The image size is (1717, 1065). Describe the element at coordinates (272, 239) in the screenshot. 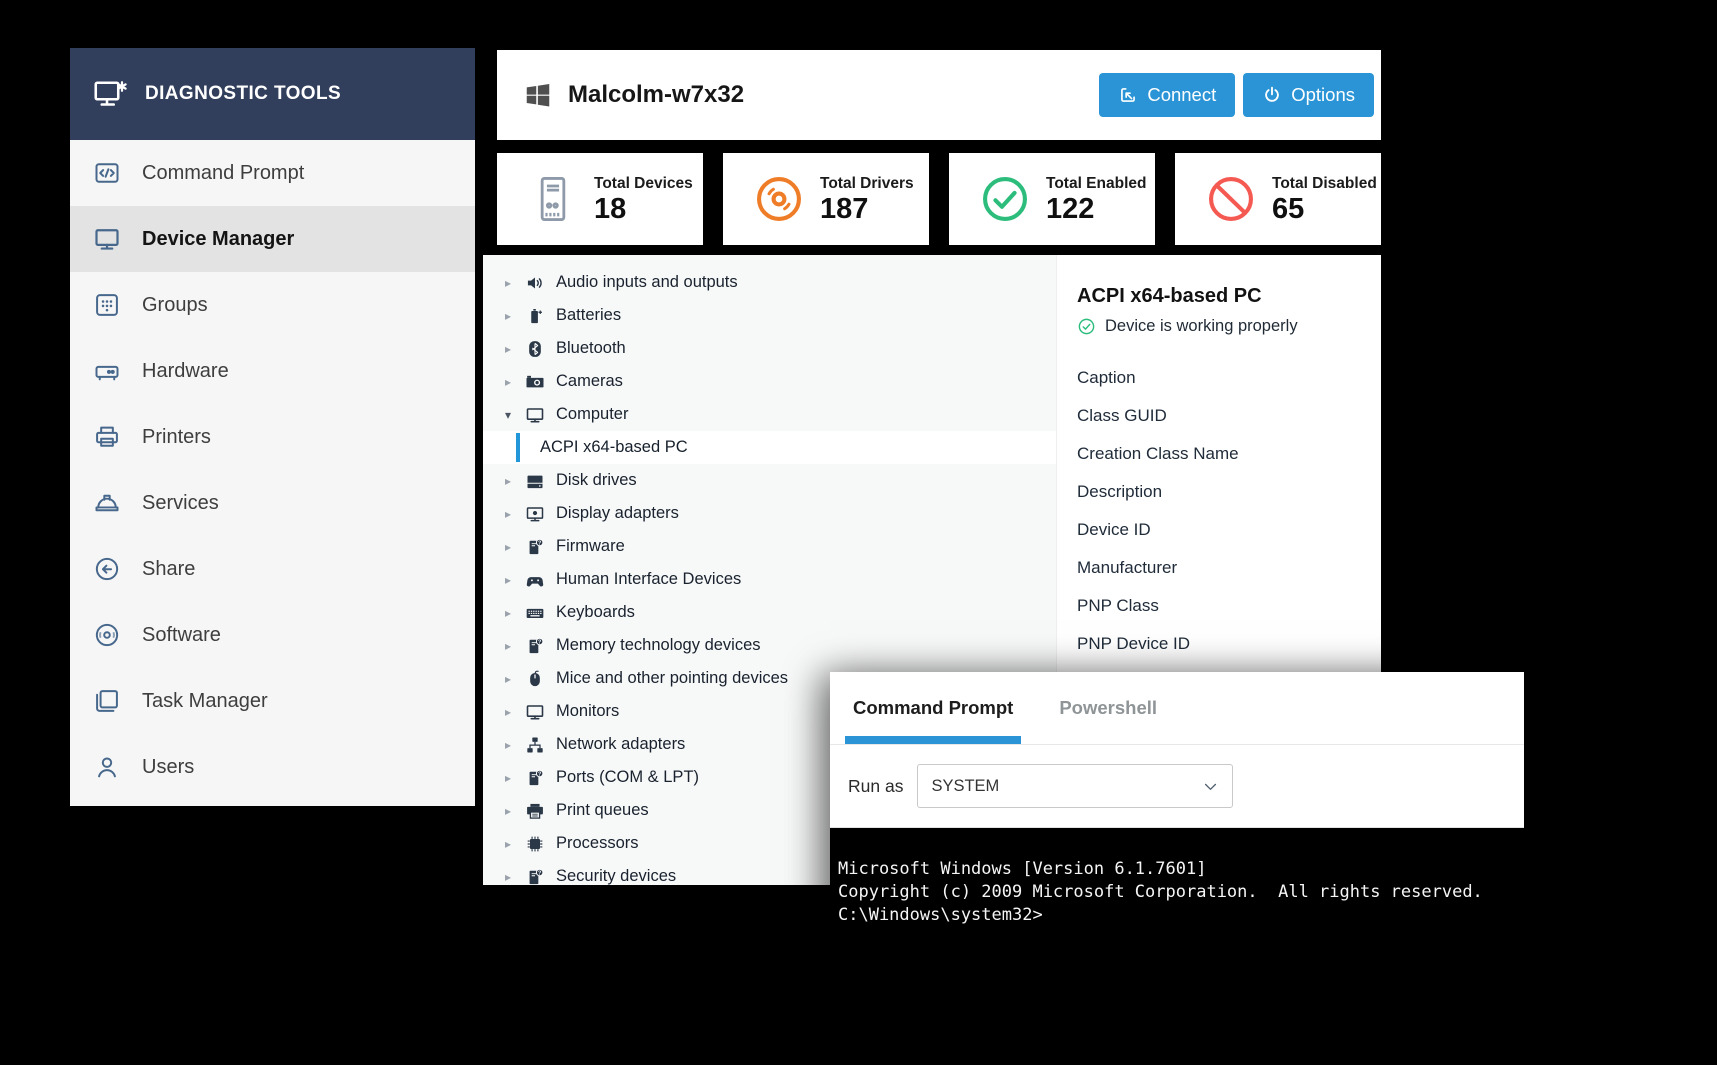

I see `sidebar-item-device-manager: Device Manager` at that location.